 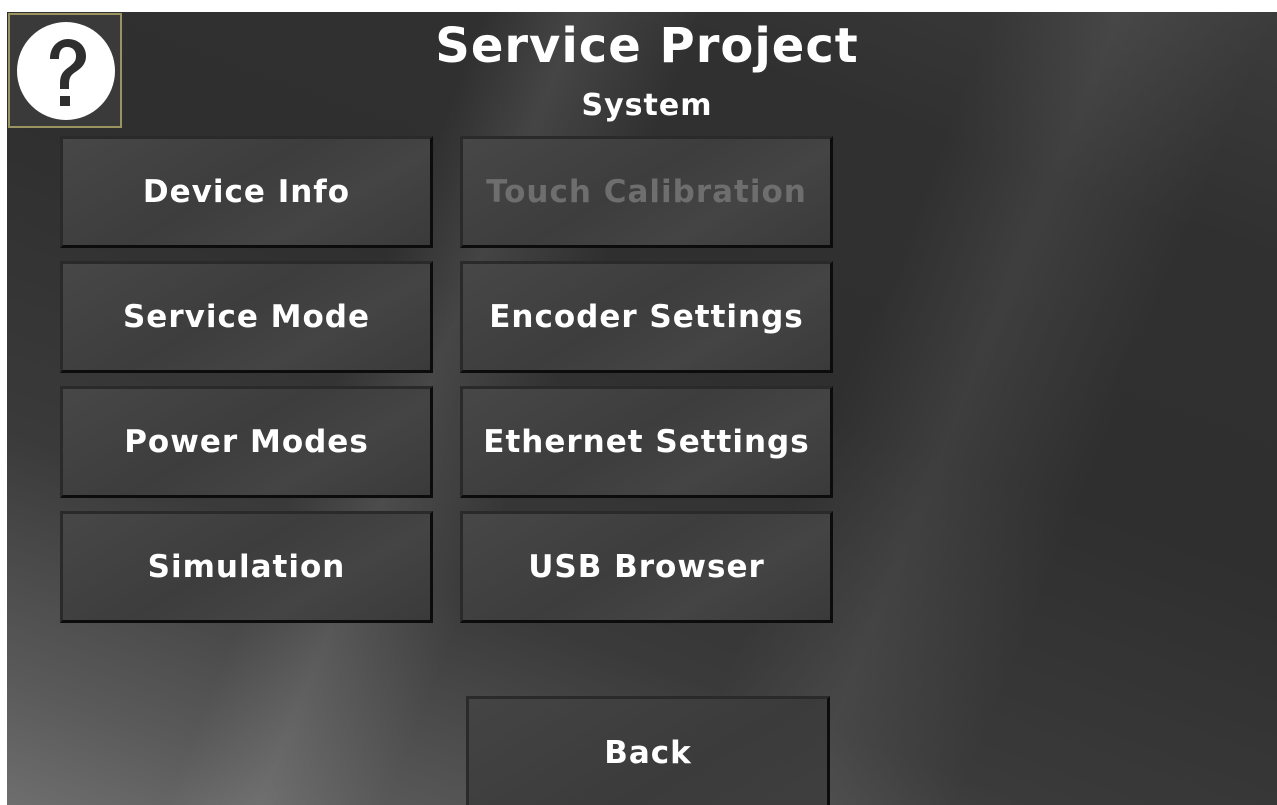 What do you see at coordinates (246, 317) in the screenshot?
I see `service-mode-button: Service Mode` at bounding box center [246, 317].